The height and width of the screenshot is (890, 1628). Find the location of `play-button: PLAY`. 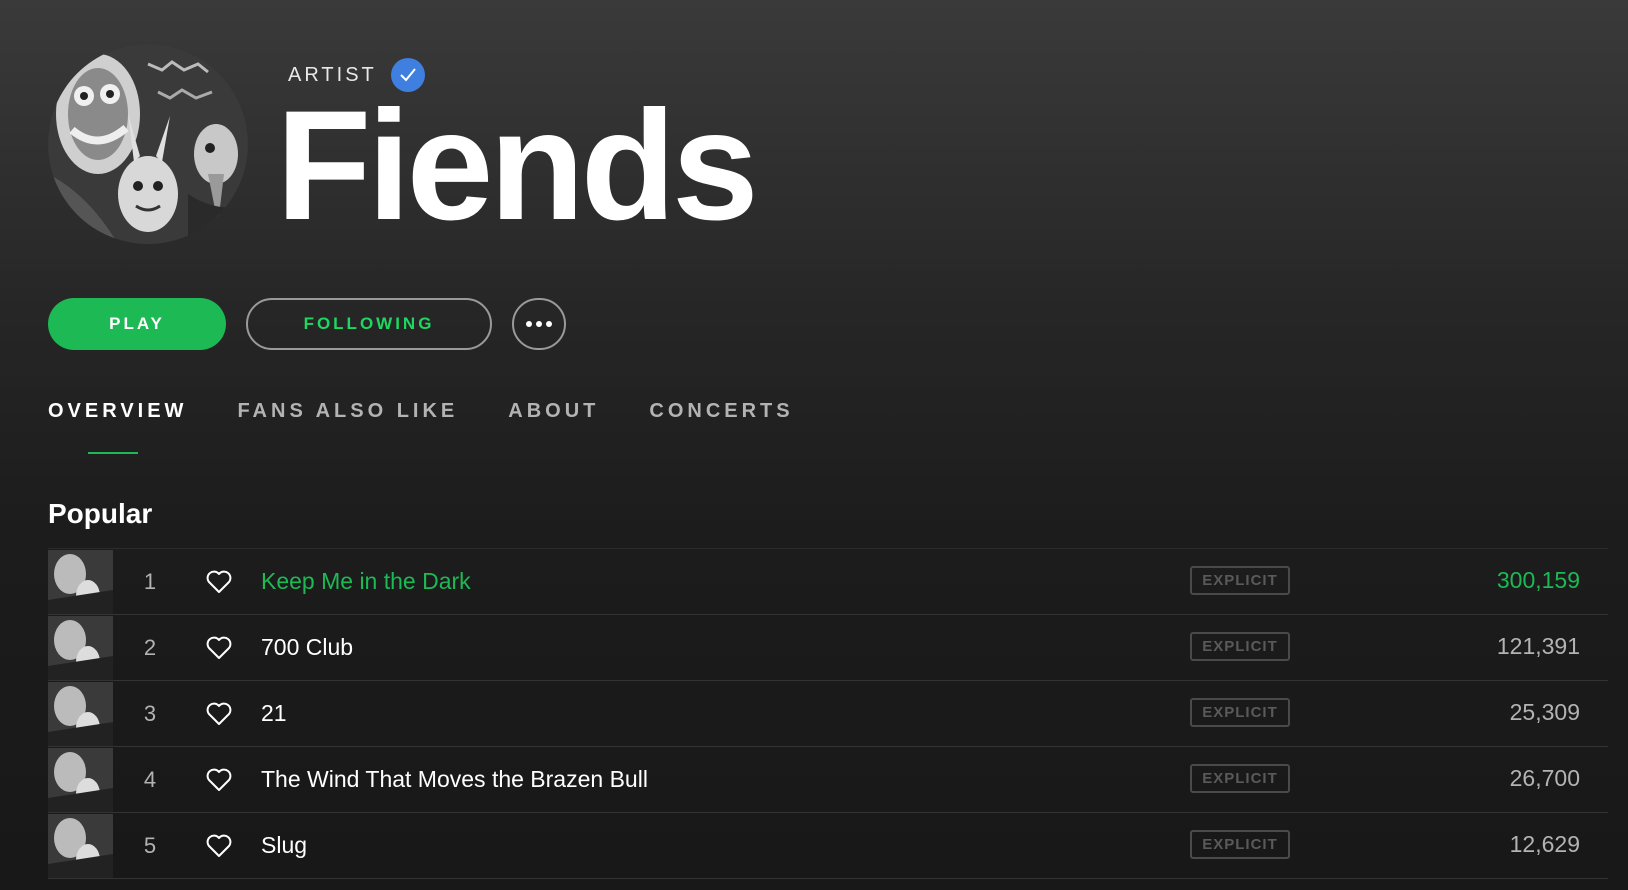

play-button: PLAY is located at coordinates (137, 324).